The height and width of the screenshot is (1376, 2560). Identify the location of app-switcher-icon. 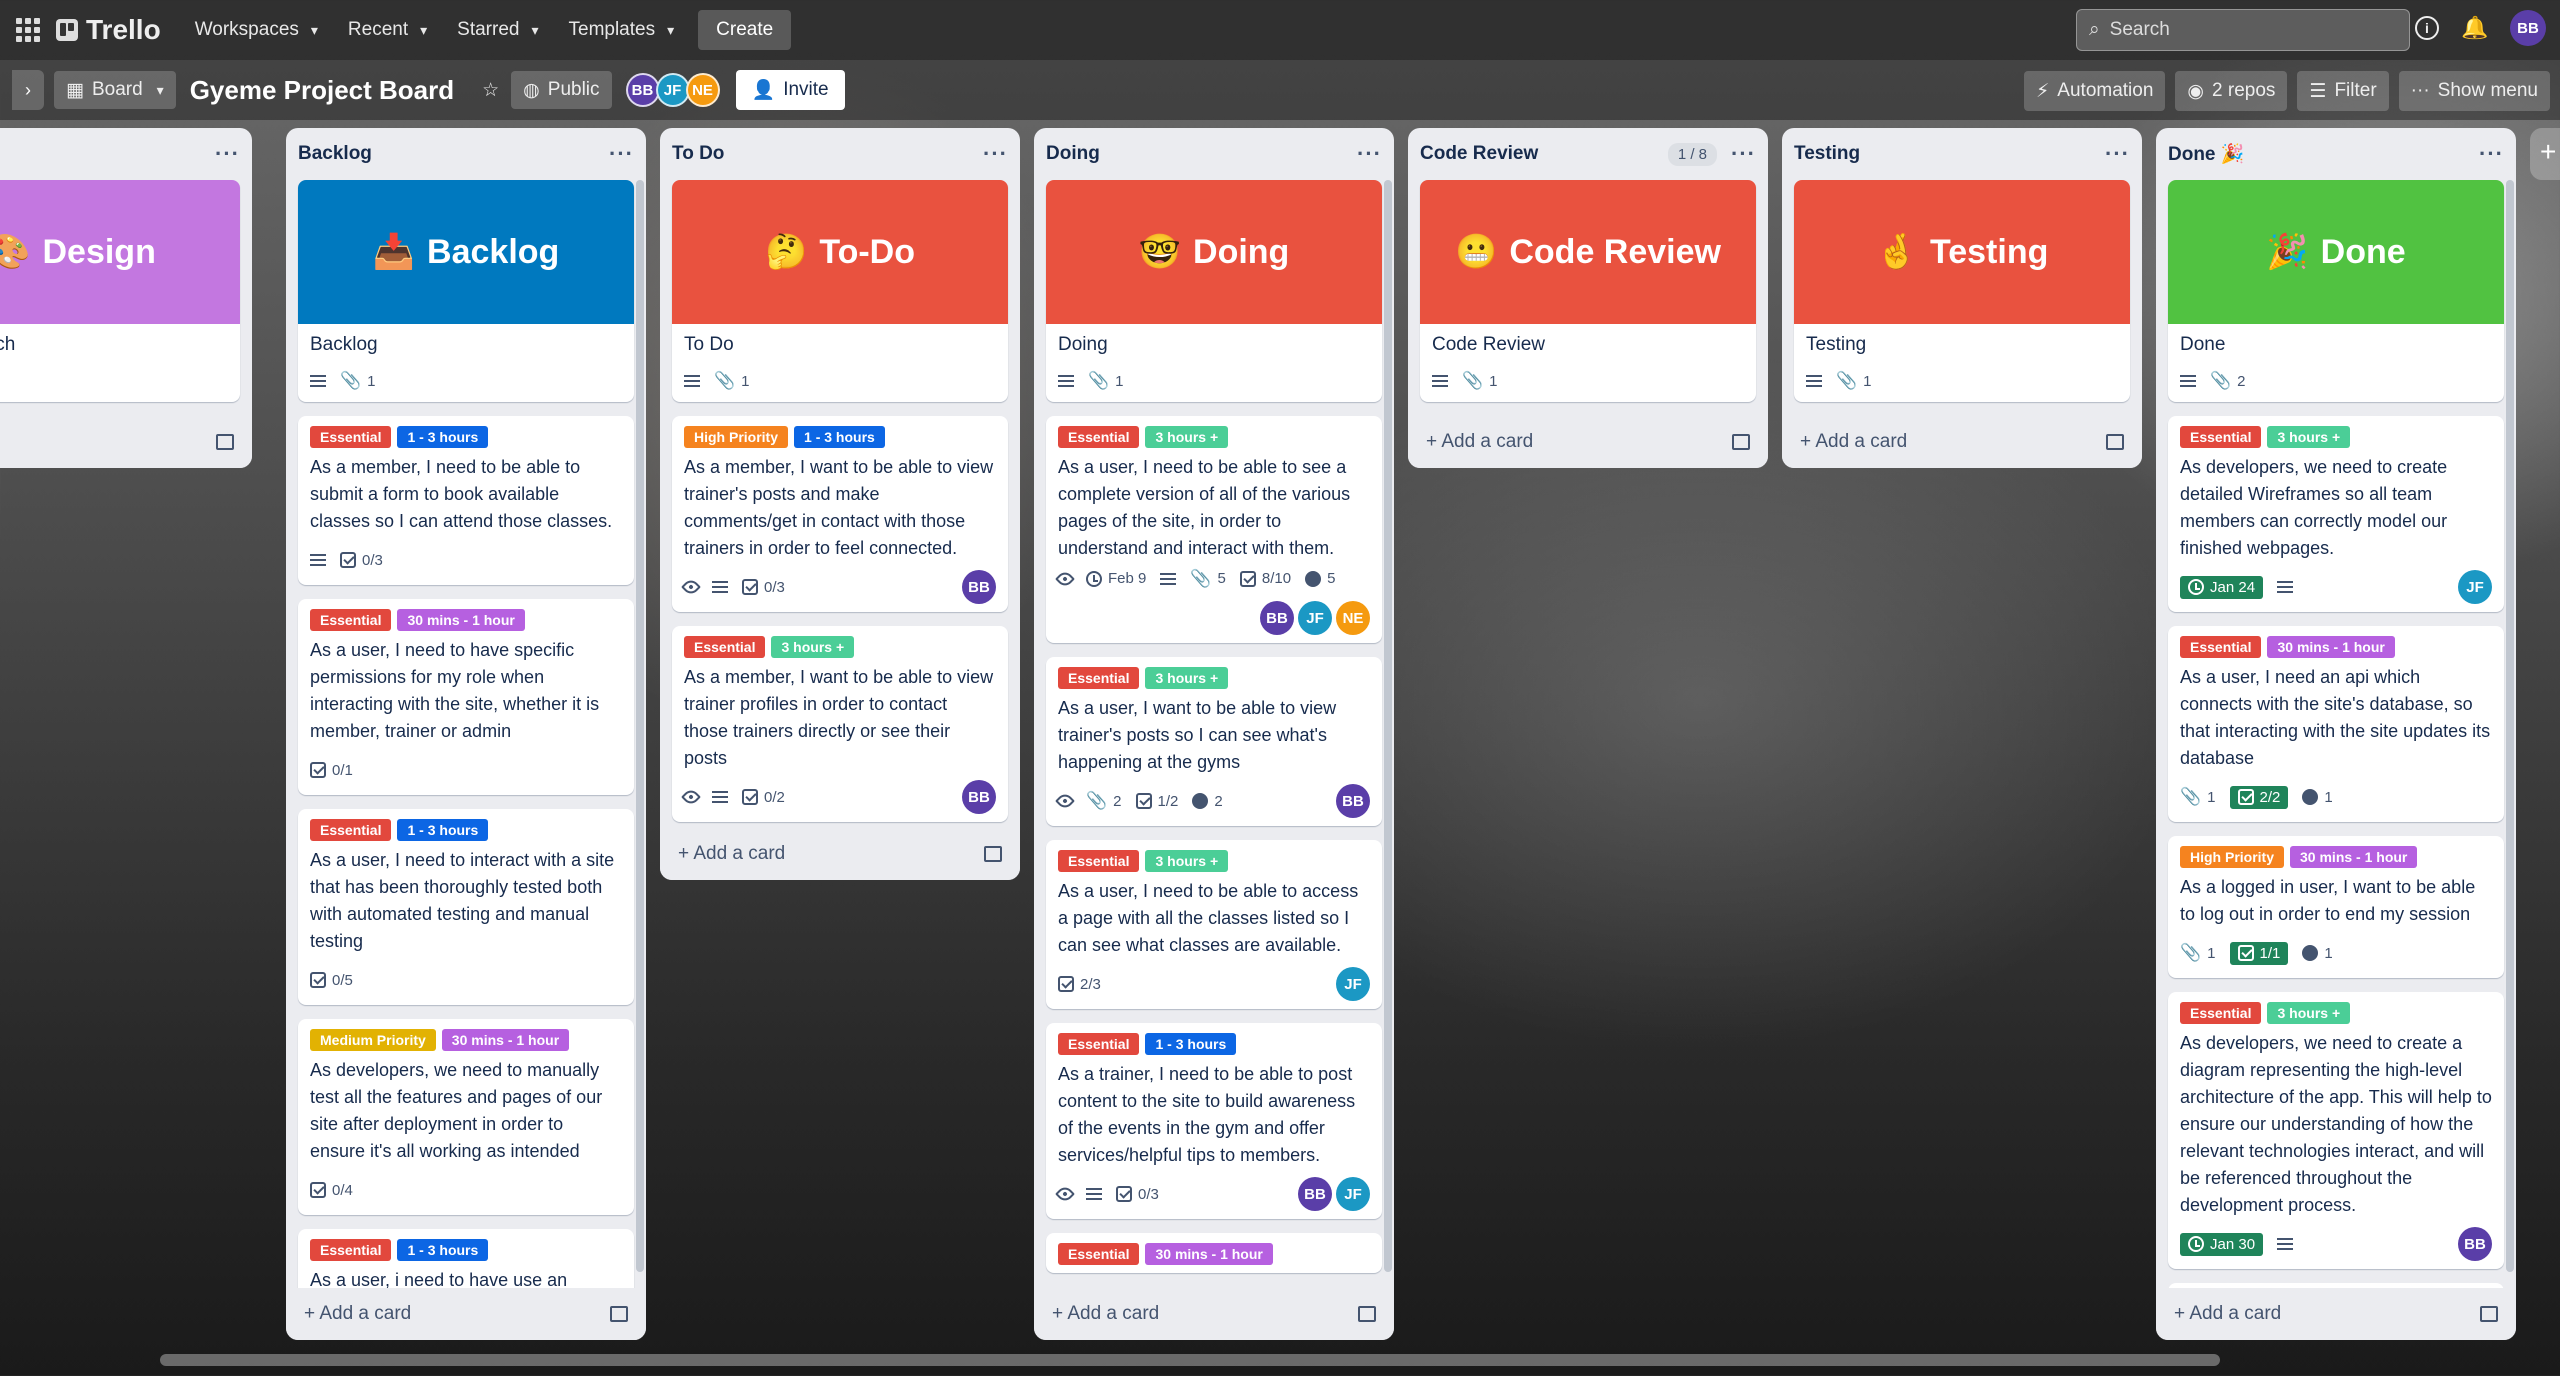
(28, 30).